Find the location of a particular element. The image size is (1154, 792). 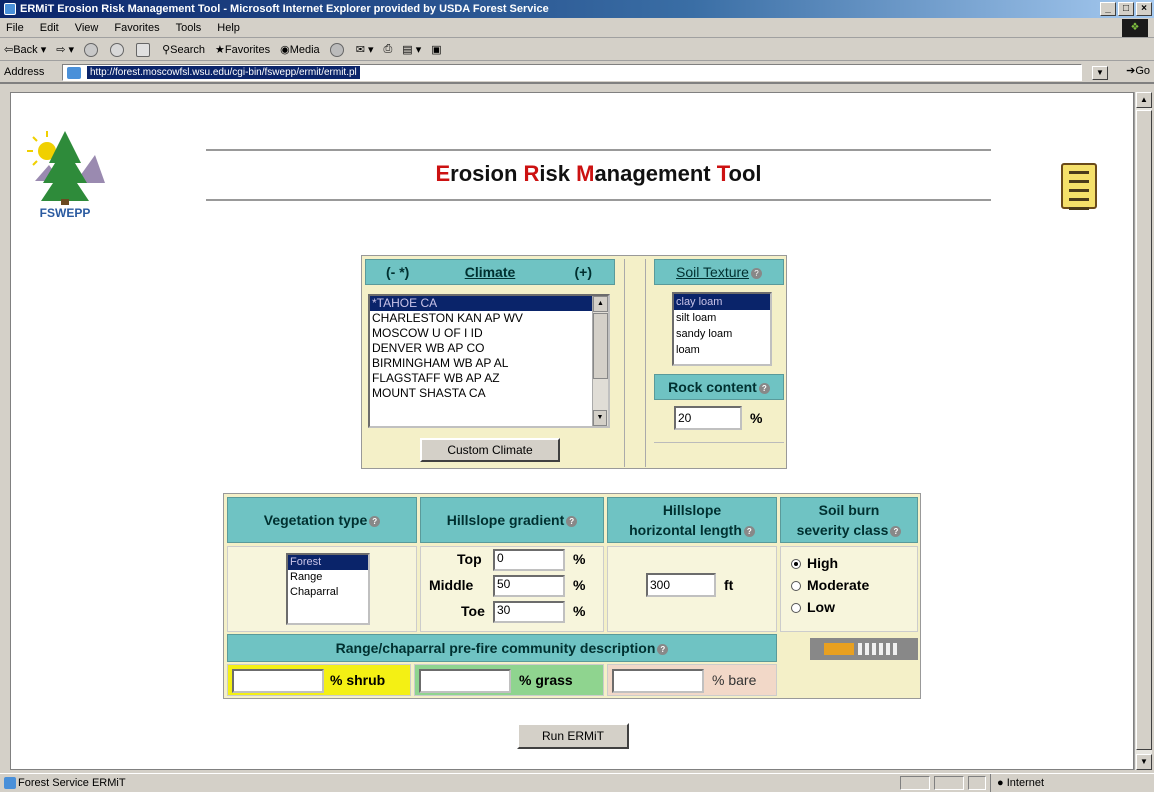

climate-option: MOUNT SHASTA CA is located at coordinates (489, 393).